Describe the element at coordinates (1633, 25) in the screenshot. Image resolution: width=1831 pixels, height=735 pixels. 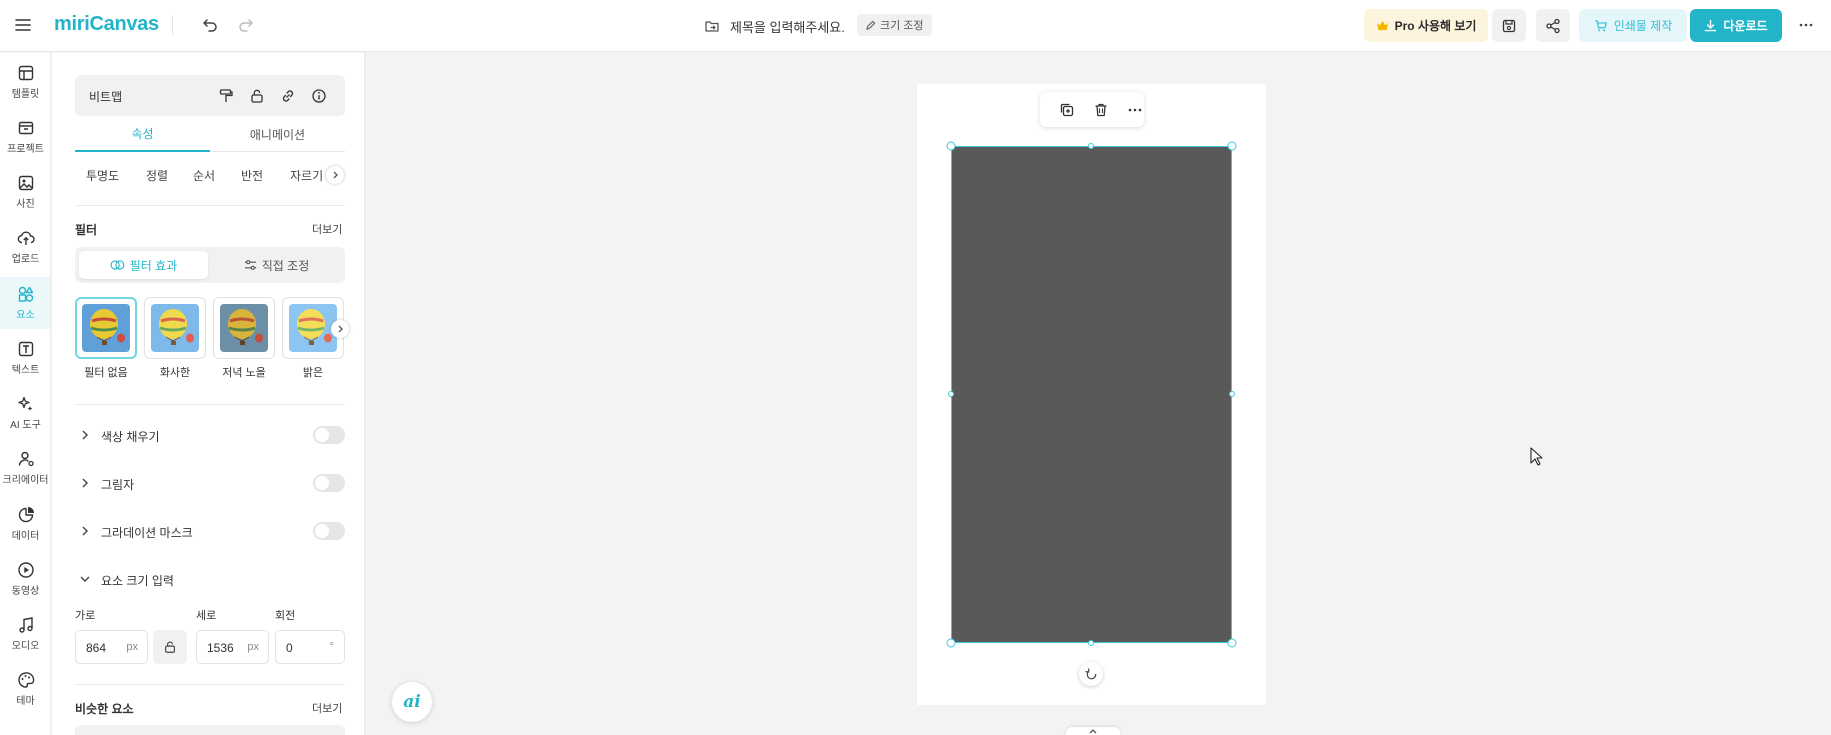
I see `print-order-button: 인쇄물 제작` at that location.